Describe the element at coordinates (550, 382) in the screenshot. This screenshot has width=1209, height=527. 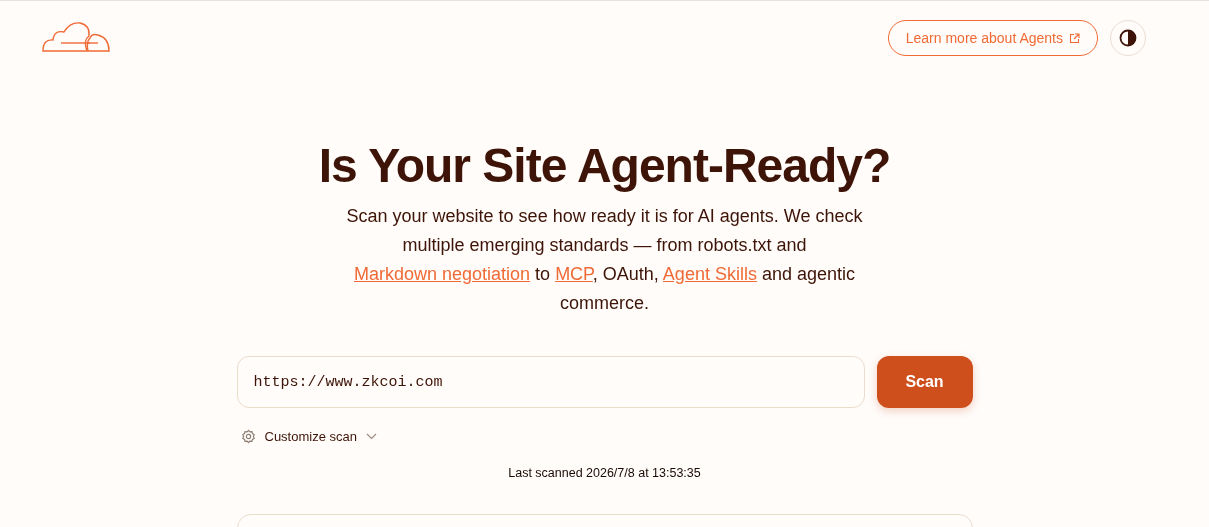
I see `url-input-field: https://www.zkcoi.com` at that location.